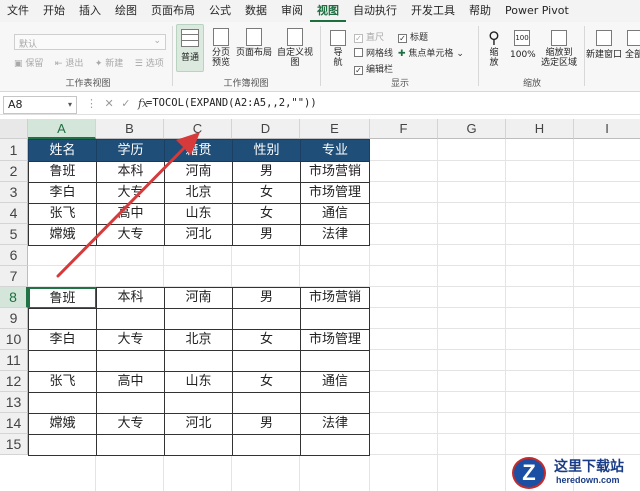 This screenshot has width=640, height=491. I want to click on site-logo: Z, so click(529, 473).